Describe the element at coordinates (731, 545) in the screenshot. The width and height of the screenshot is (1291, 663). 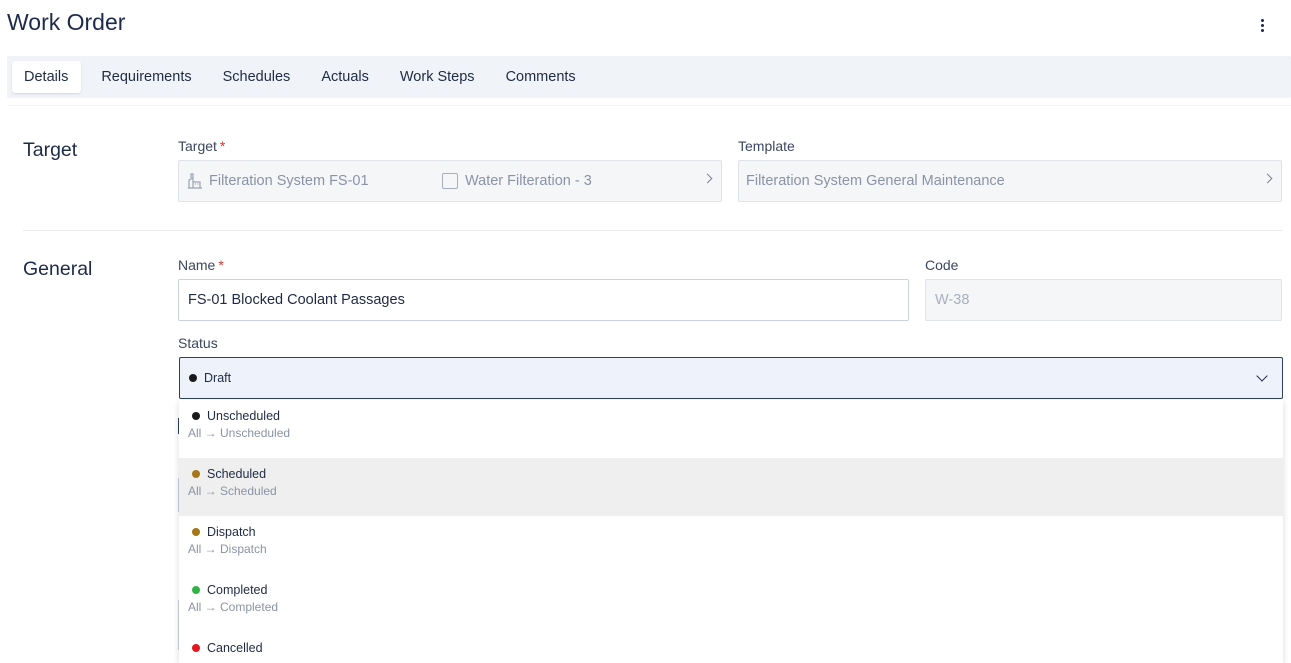
I see `status-option-dispatch: Dispatch All → Dispatch` at that location.